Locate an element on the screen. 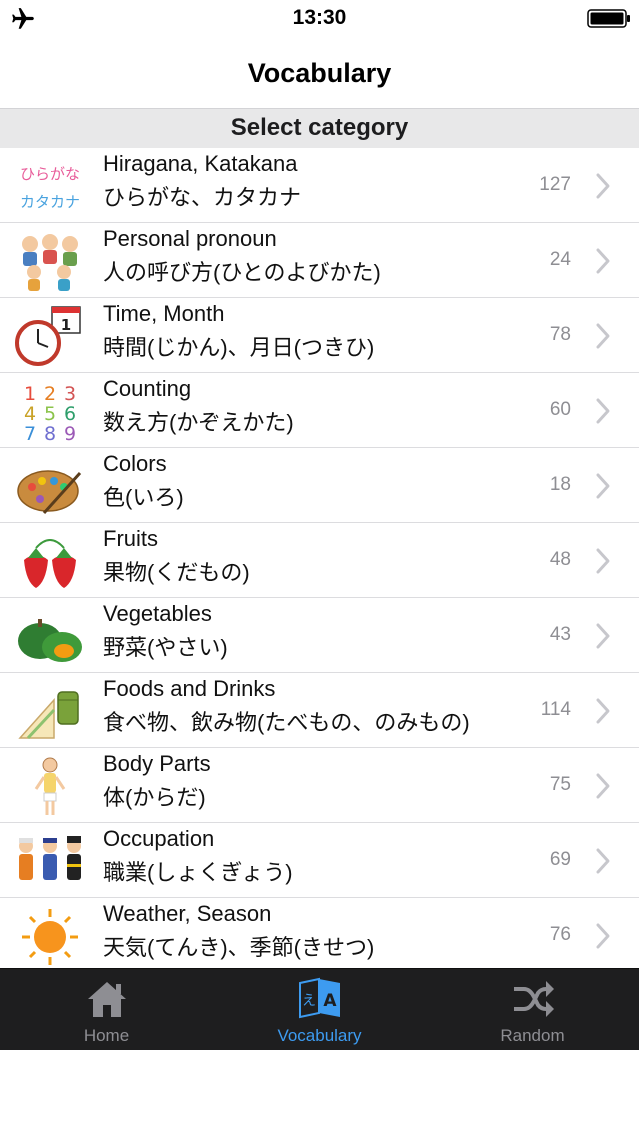 The width and height of the screenshot is (639, 1136). category-title: Vegetables is located at coordinates (157, 613).